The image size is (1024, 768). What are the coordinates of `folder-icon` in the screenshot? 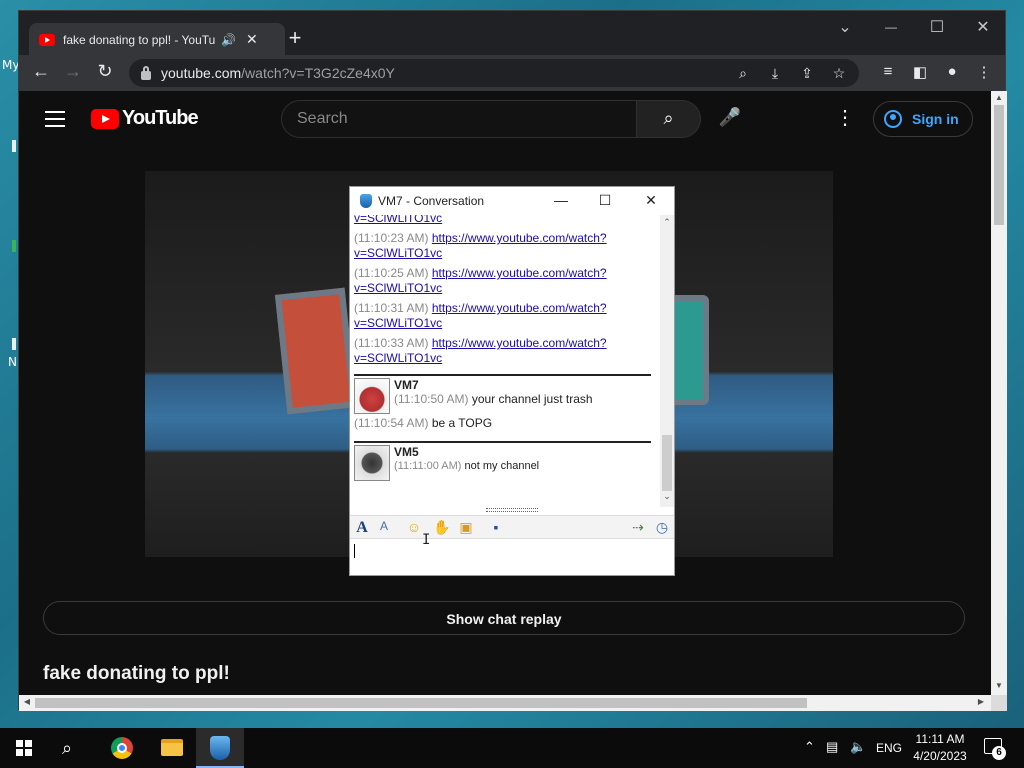 It's located at (172, 747).